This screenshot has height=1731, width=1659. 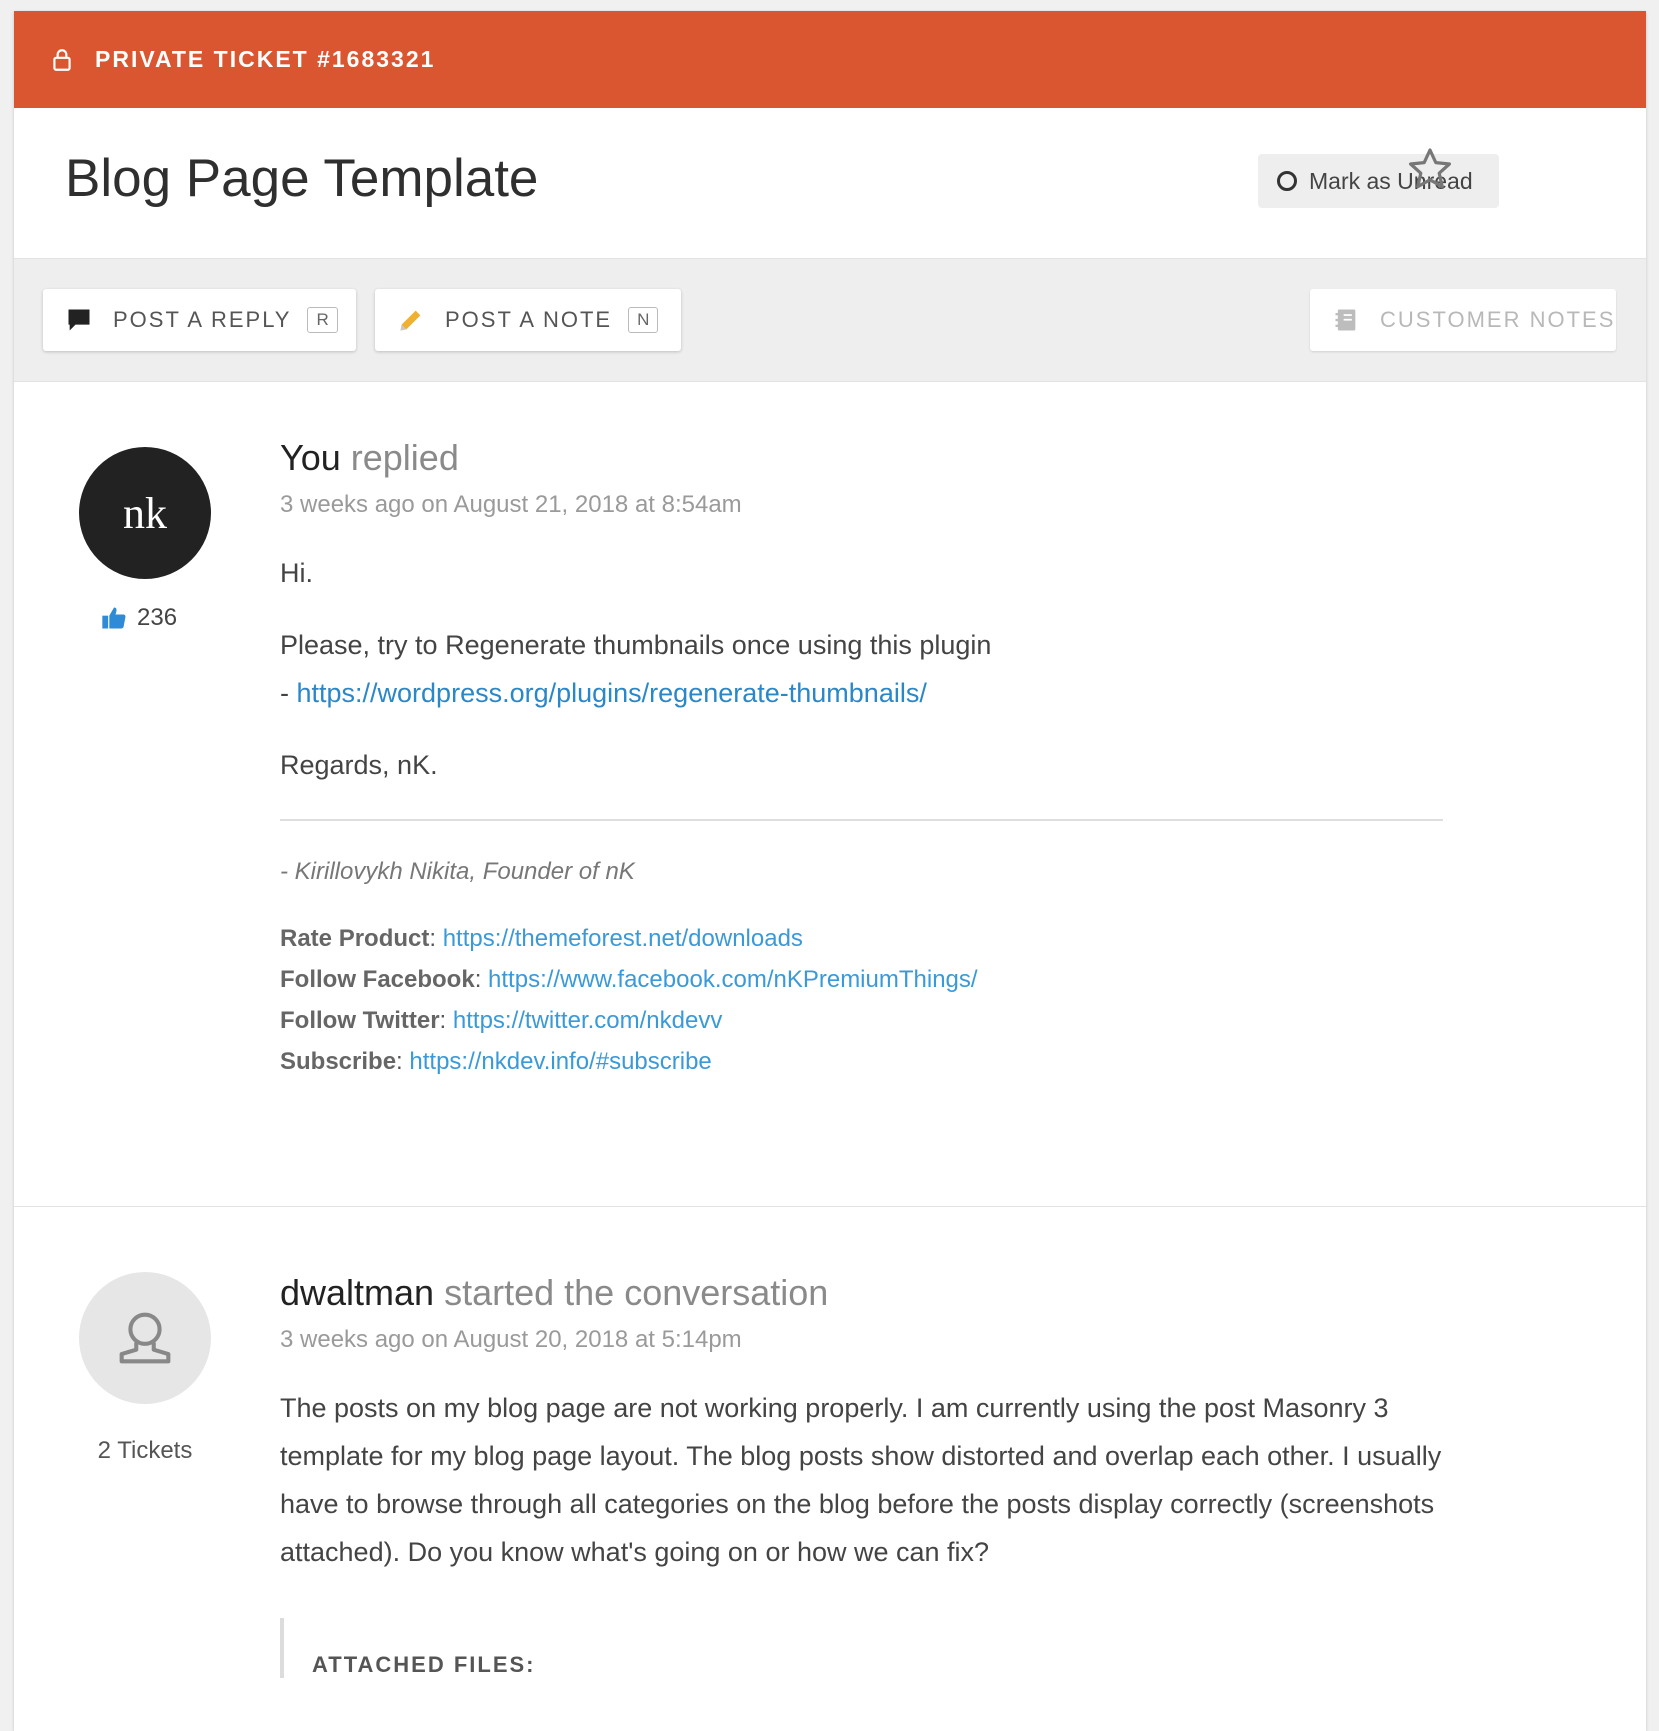 What do you see at coordinates (79, 320) in the screenshot?
I see `speech-bubble-icon` at bounding box center [79, 320].